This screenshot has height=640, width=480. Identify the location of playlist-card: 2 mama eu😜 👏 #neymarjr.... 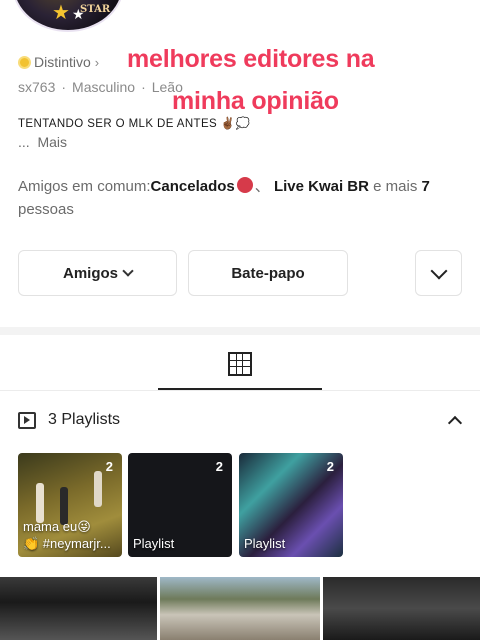
(70, 505).